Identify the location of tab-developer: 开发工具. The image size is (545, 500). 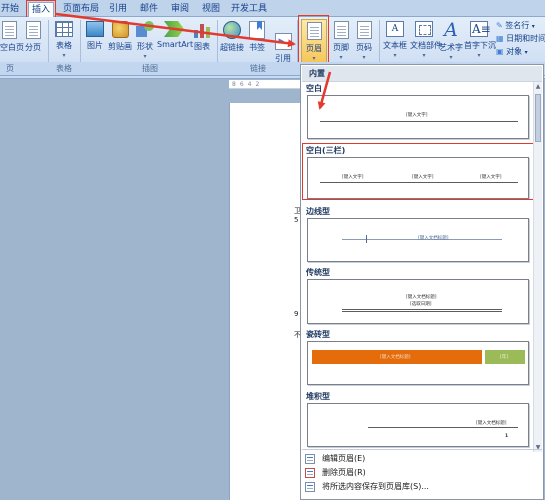
(249, 9).